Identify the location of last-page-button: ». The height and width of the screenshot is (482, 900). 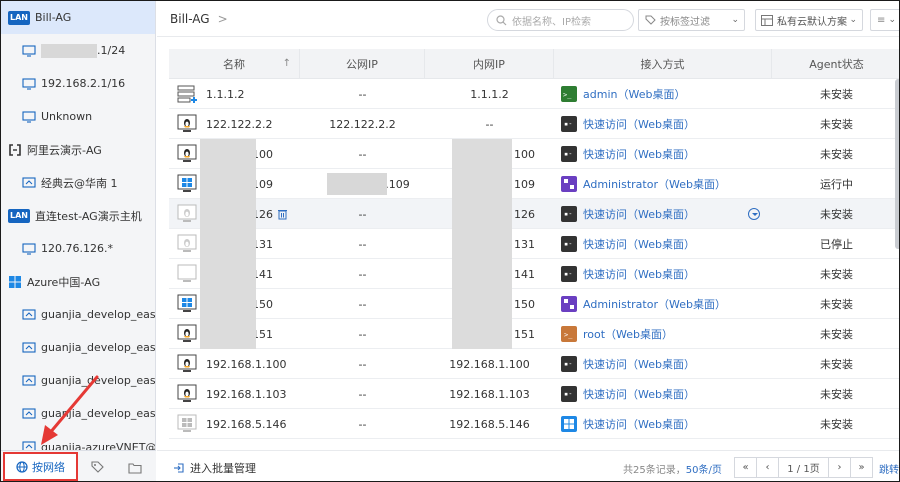
(861, 467).